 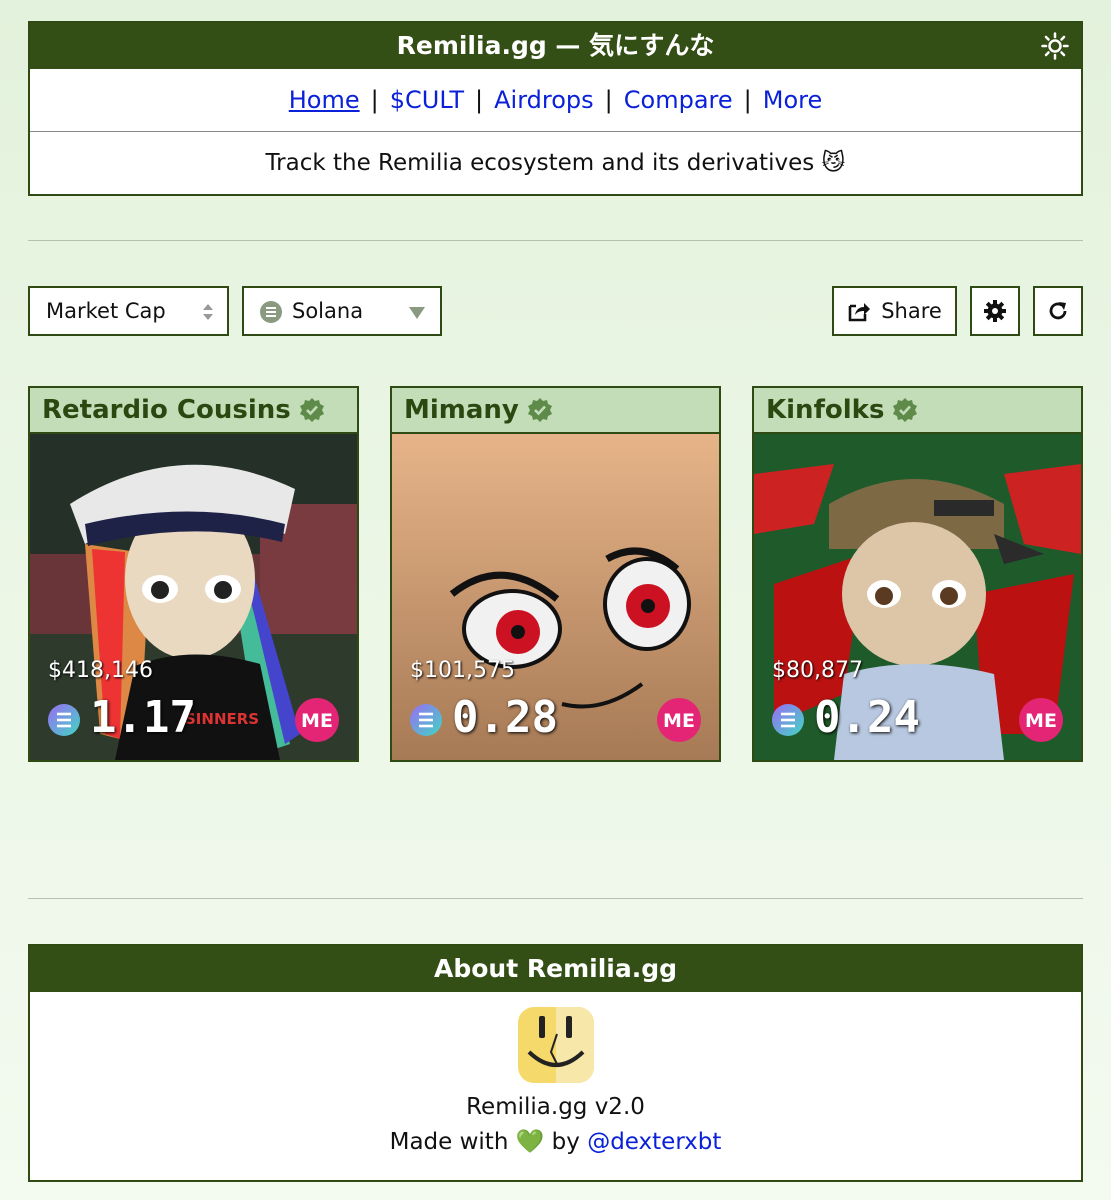 I want to click on card-header: Retardio Cousins, so click(x=193, y=411).